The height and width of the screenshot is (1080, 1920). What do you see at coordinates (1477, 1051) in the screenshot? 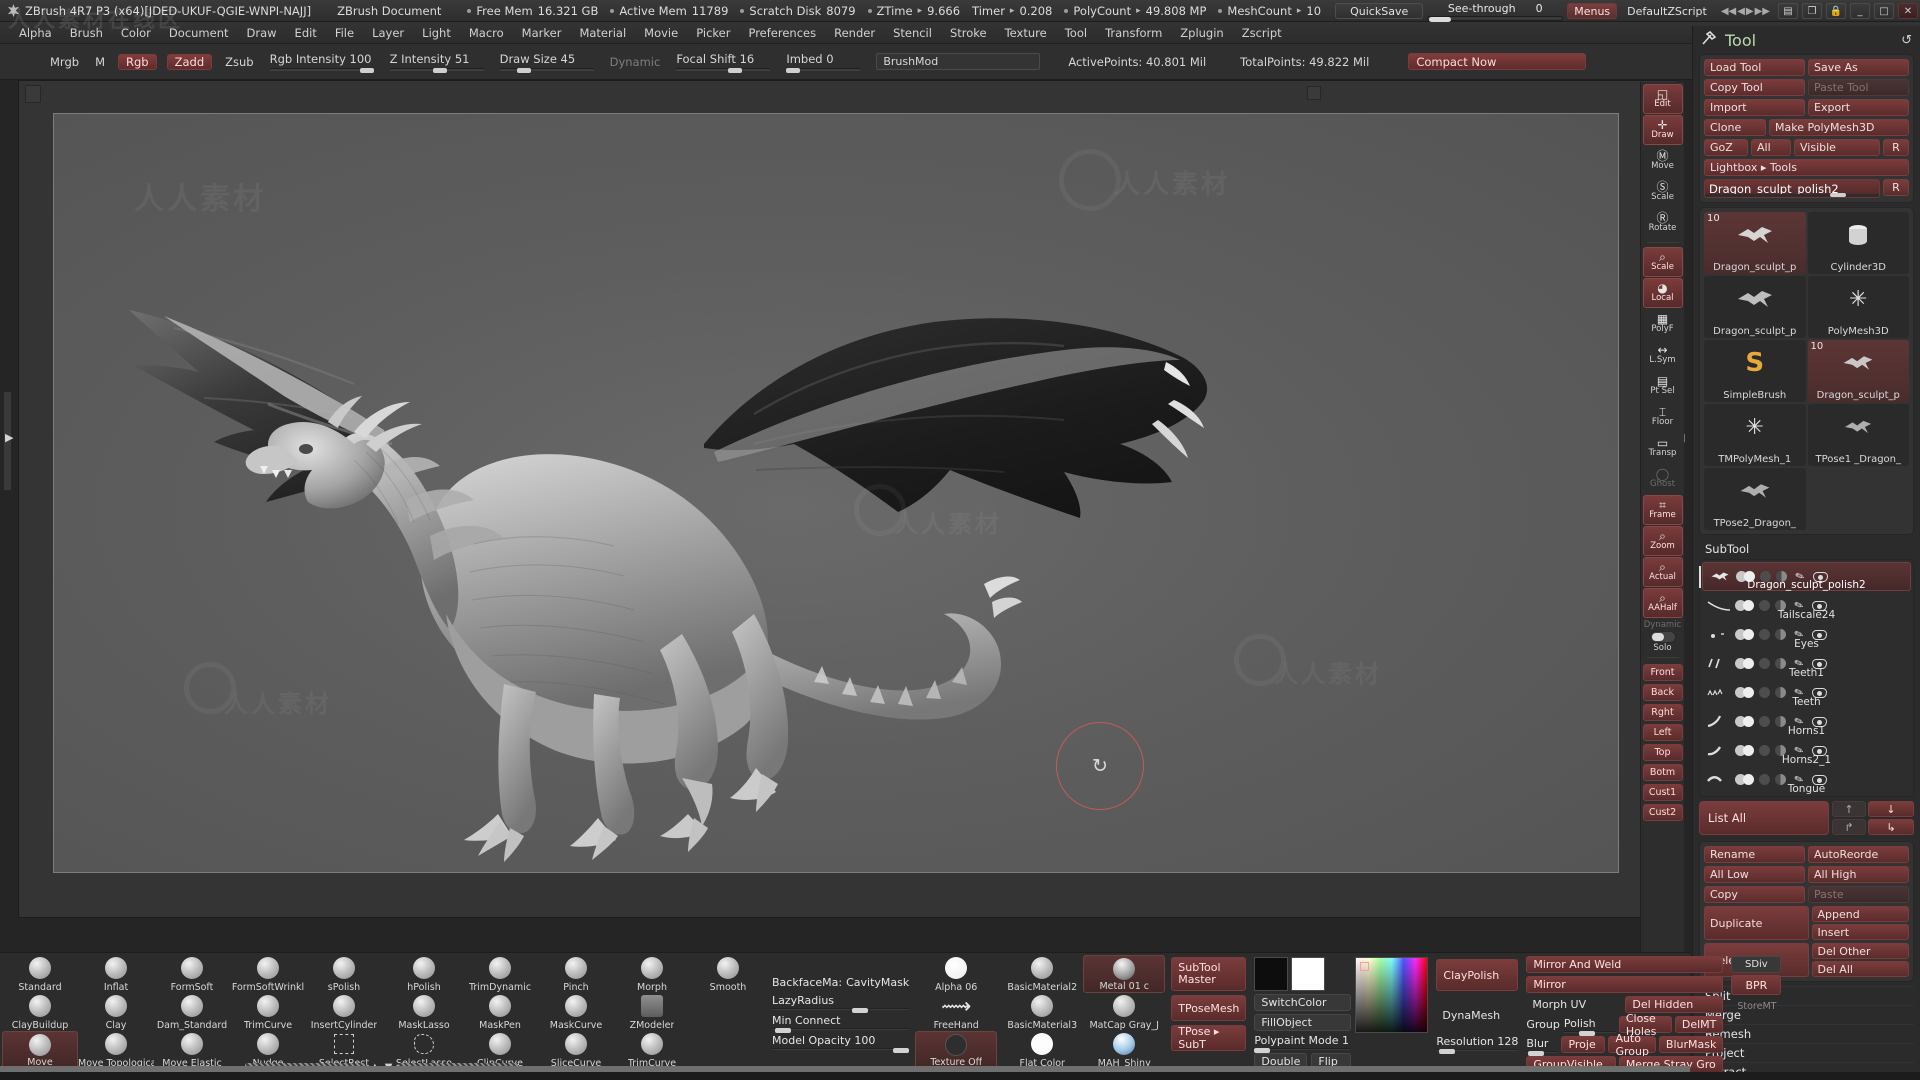
I see `resolution-track` at bounding box center [1477, 1051].